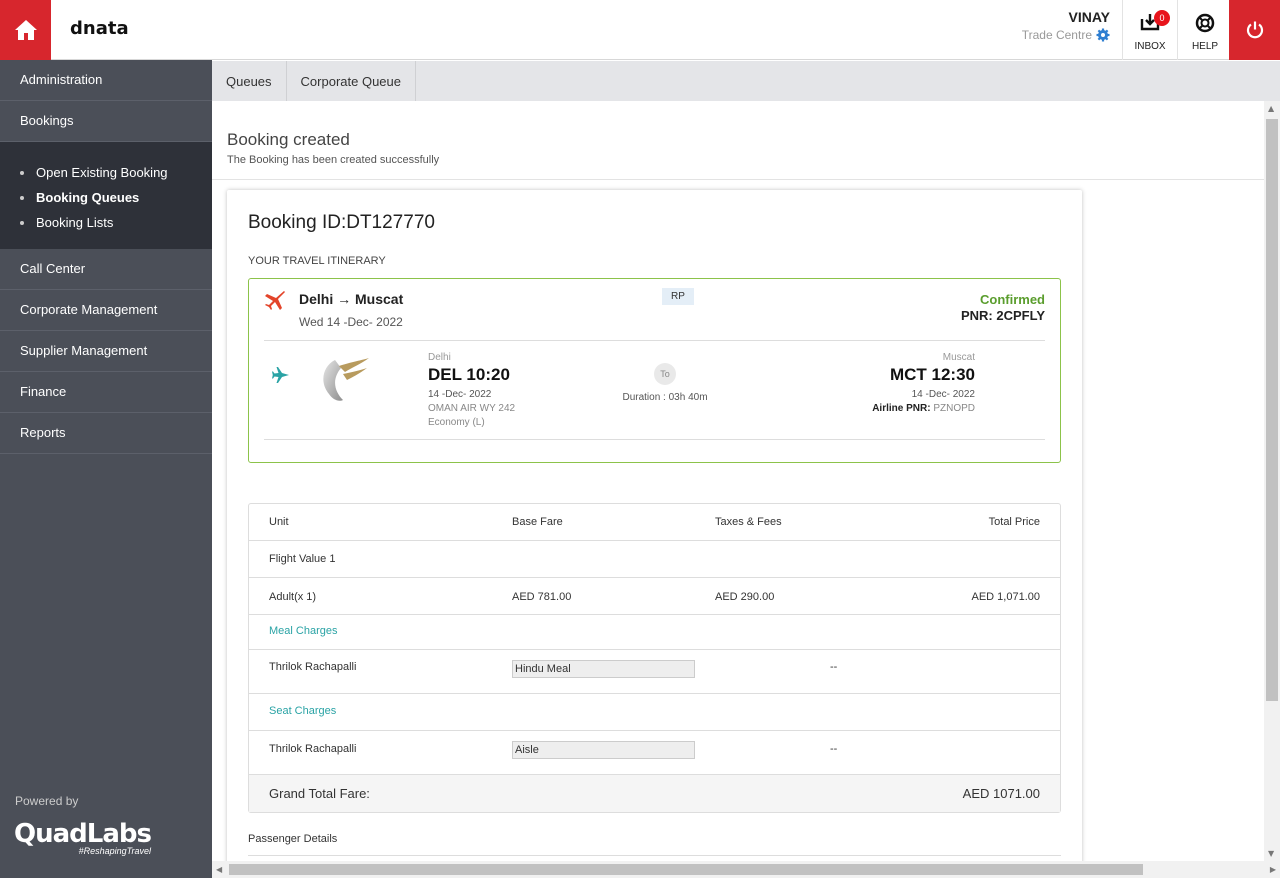 This screenshot has height=878, width=1280. What do you see at coordinates (106, 310) in the screenshot?
I see `sidebar-item-corporate-management: Corporate Management` at bounding box center [106, 310].